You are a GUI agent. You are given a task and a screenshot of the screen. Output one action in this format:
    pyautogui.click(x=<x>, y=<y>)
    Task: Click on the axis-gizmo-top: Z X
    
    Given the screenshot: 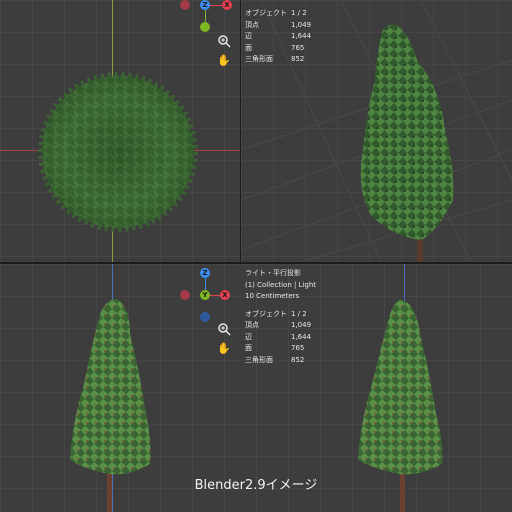 What is the action you would take?
    pyautogui.click(x=208, y=18)
    